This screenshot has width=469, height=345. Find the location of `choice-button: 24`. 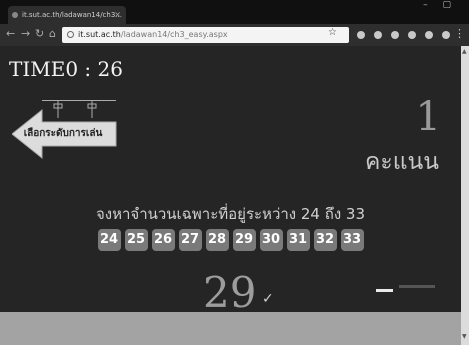

choice-button: 24 is located at coordinates (109, 240).